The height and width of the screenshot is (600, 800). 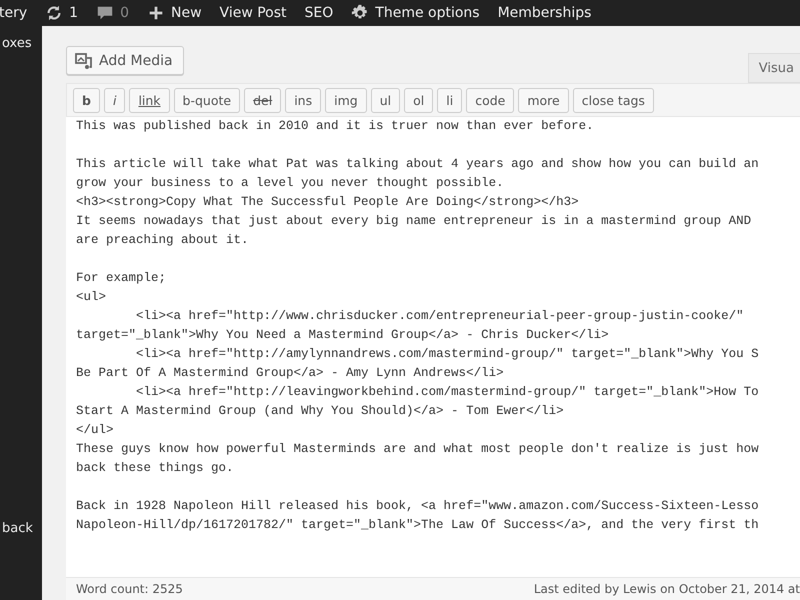 What do you see at coordinates (667, 589) in the screenshot?
I see `last-edited-text: Last edited by Lewis on October 21, 2014 at` at bounding box center [667, 589].